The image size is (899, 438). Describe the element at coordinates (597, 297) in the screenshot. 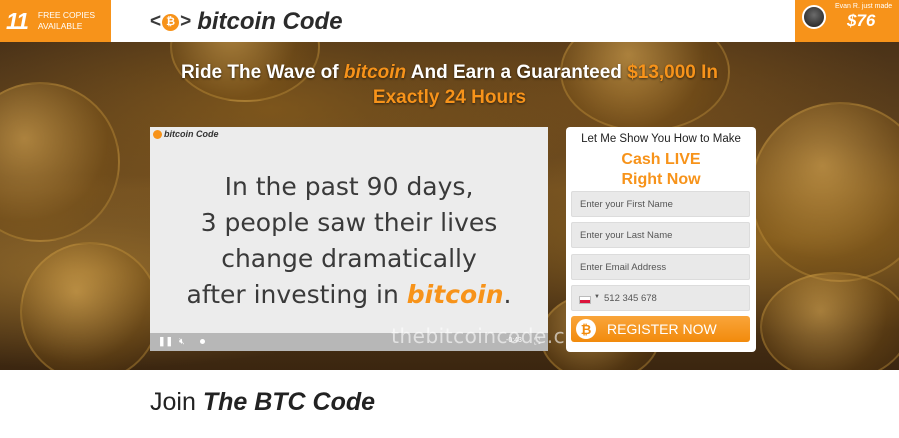

I see `chevron-down-icon: ▼` at that location.